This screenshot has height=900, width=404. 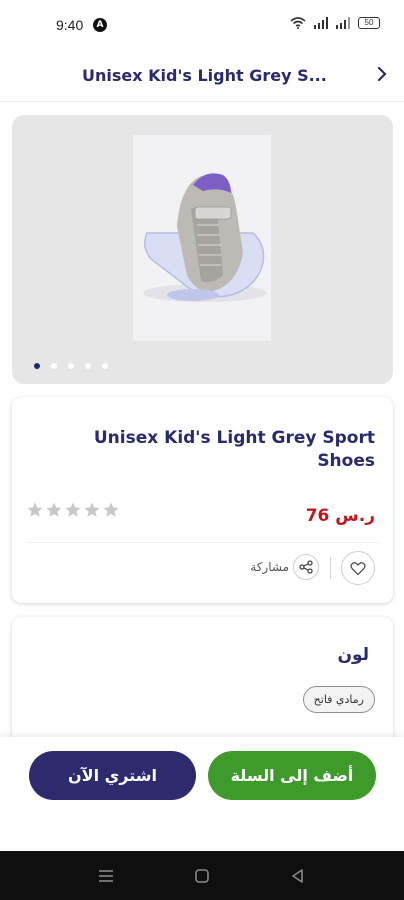 I want to click on heart-icon, so click(x=358, y=568).